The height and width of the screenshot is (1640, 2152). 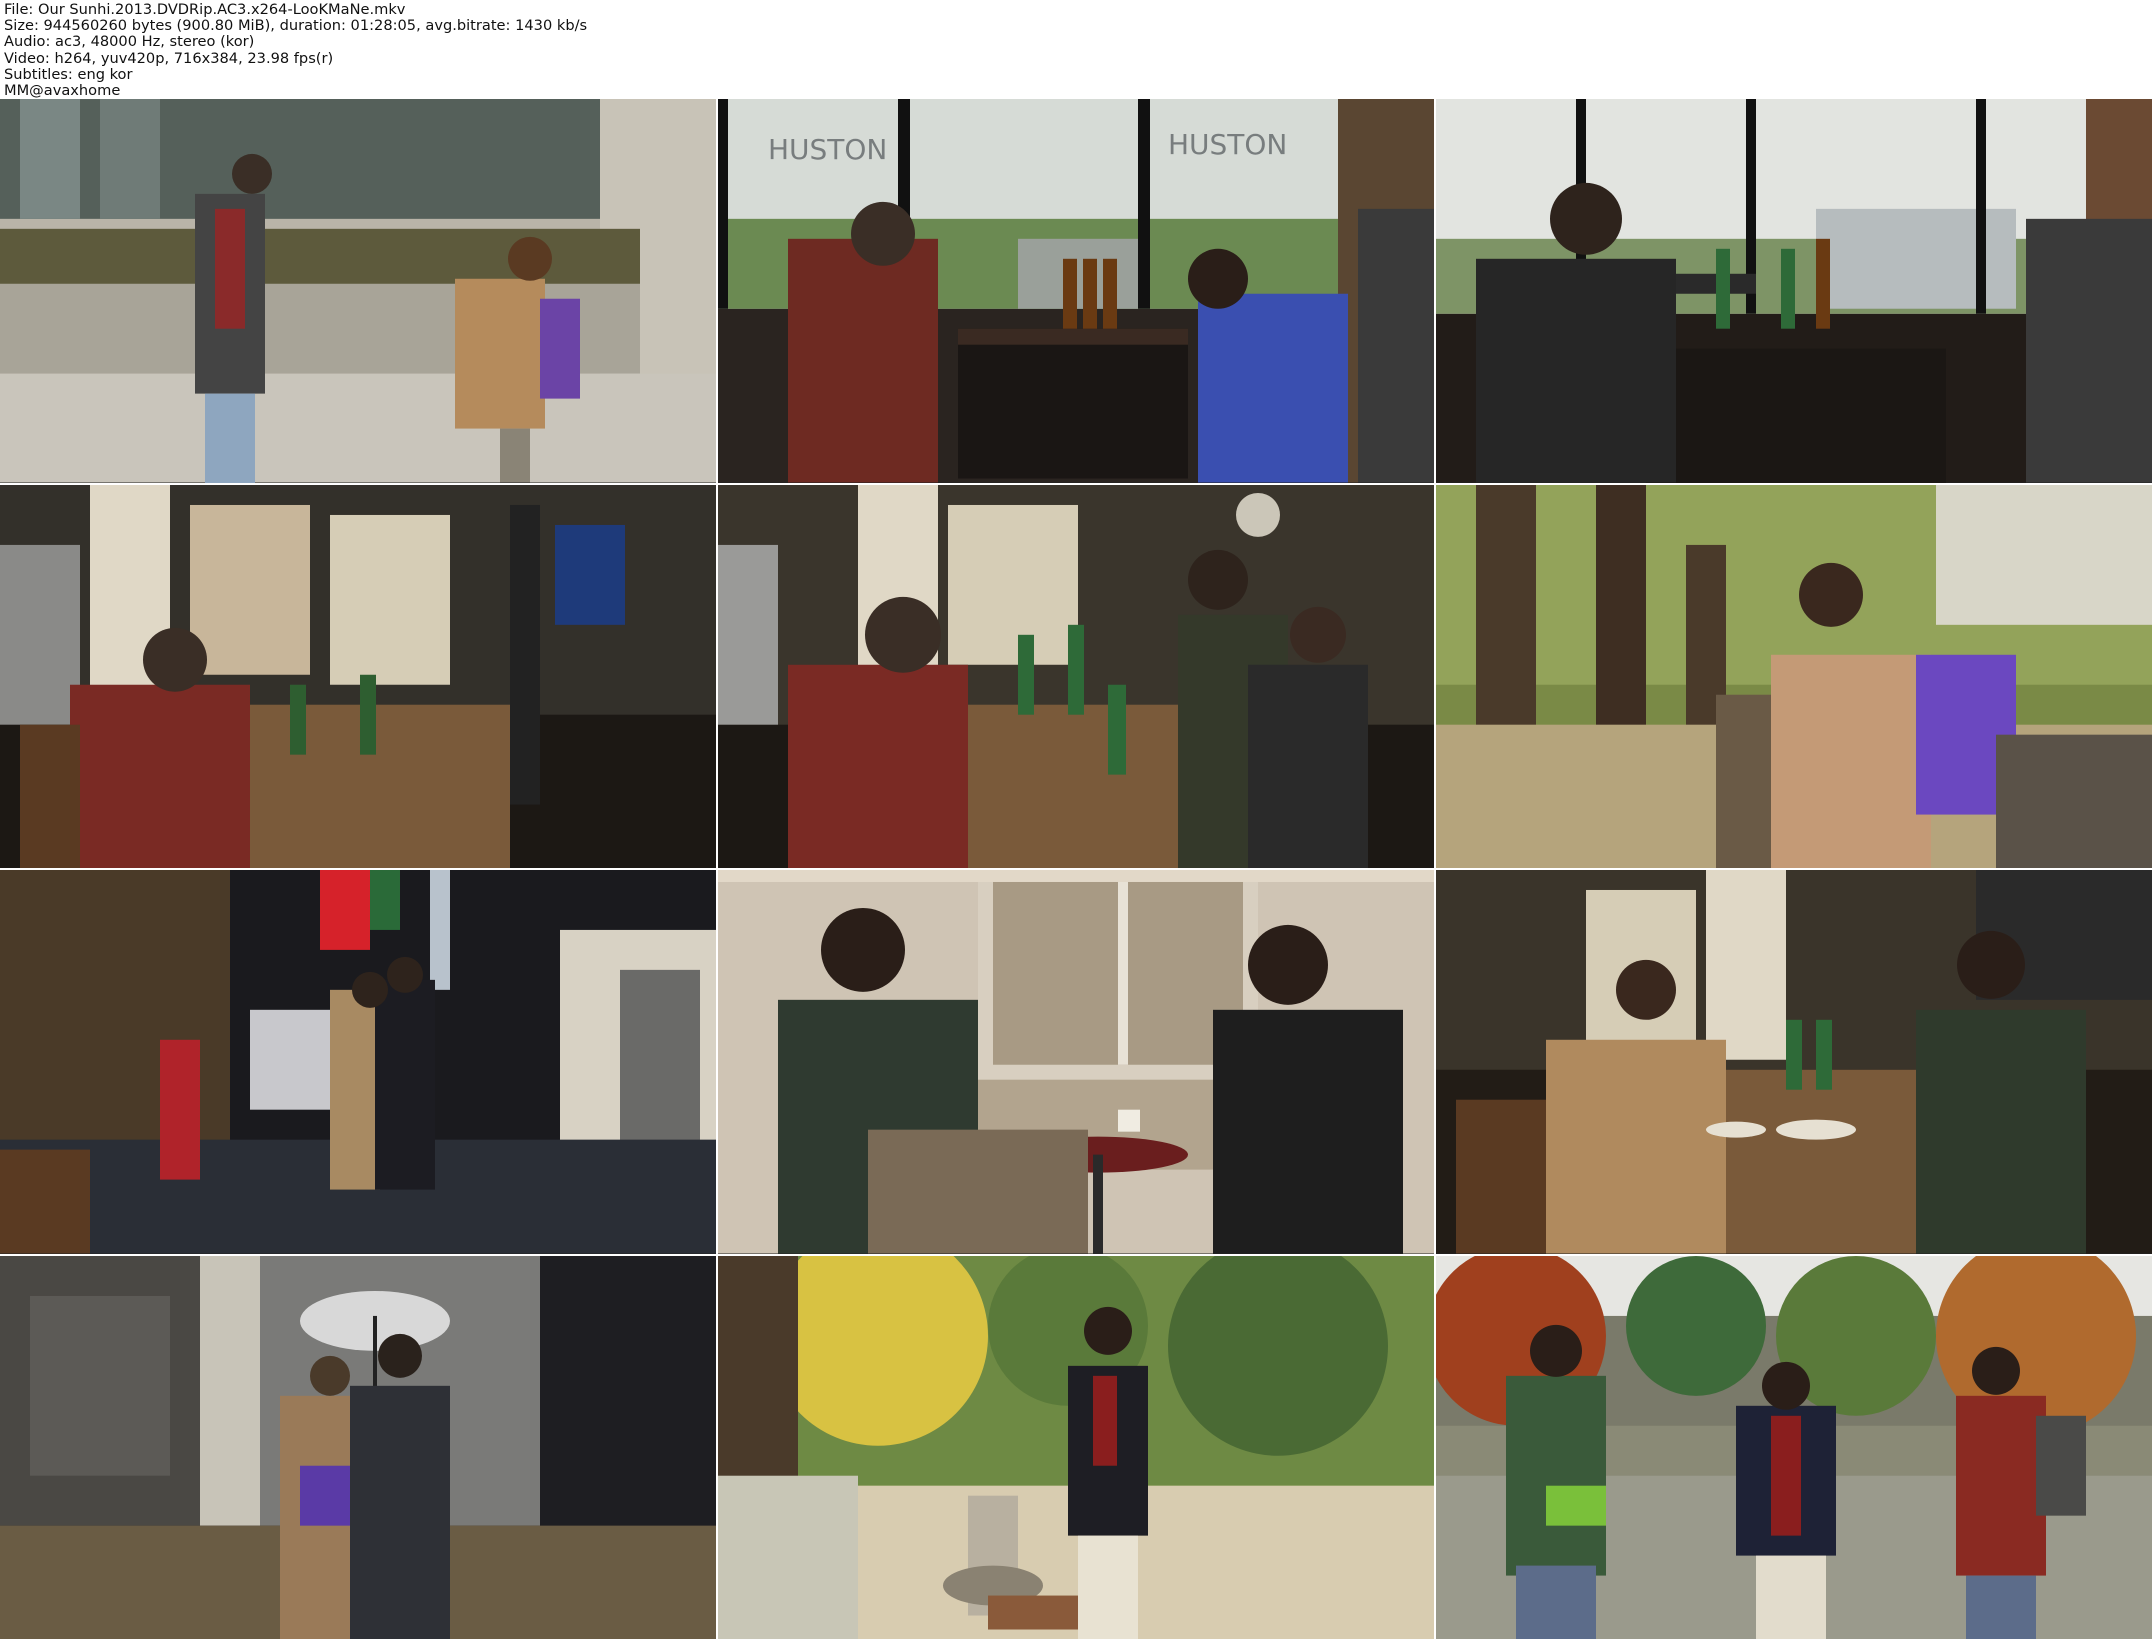 I want to click on thumbnail-cafe-man-alone, so click(x=1794, y=291).